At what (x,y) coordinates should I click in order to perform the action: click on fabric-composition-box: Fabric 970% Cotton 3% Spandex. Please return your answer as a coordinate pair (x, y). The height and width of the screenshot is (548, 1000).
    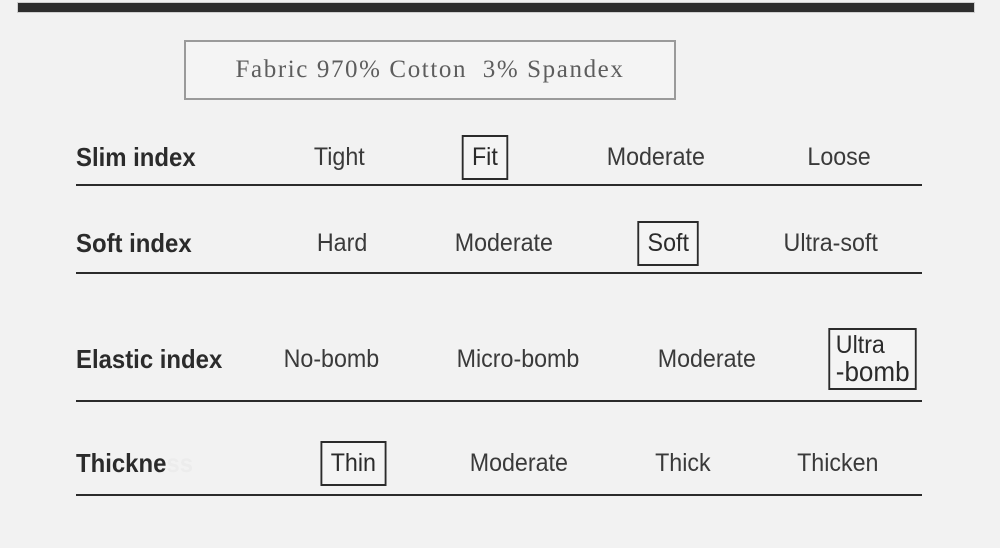
    Looking at the image, I should click on (430, 70).